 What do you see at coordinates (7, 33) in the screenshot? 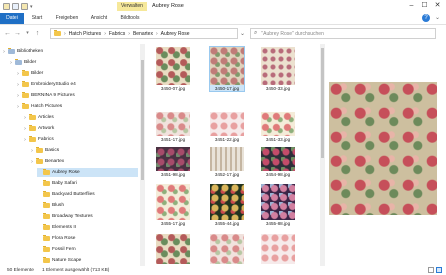
I see `back-icon: ←` at bounding box center [7, 33].